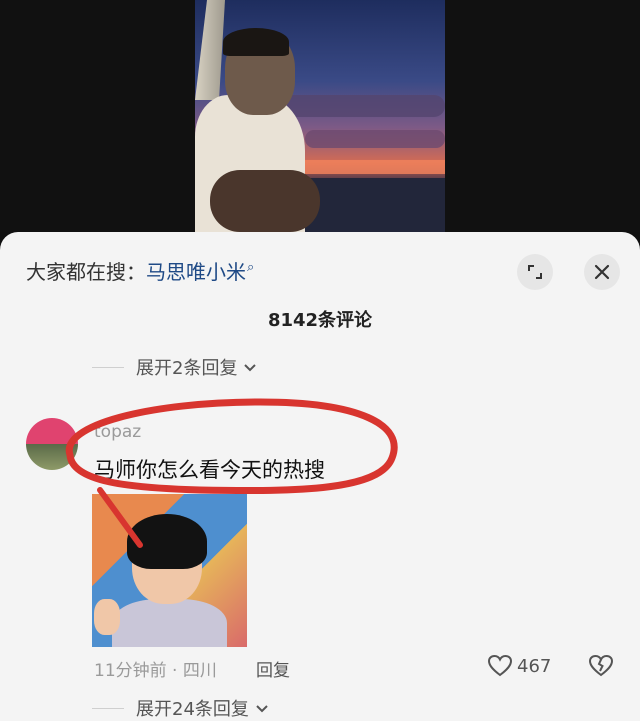  Describe the element at coordinates (169, 570) in the screenshot. I see `comment-image` at that location.